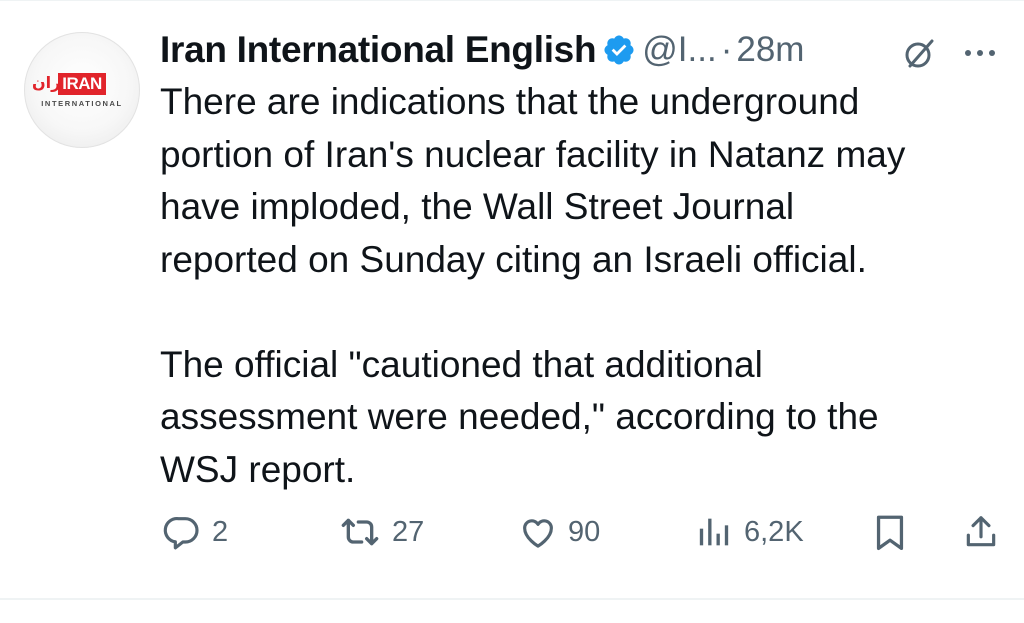 The image size is (1024, 623). What do you see at coordinates (512, 0) in the screenshot?
I see `top-divider` at bounding box center [512, 0].